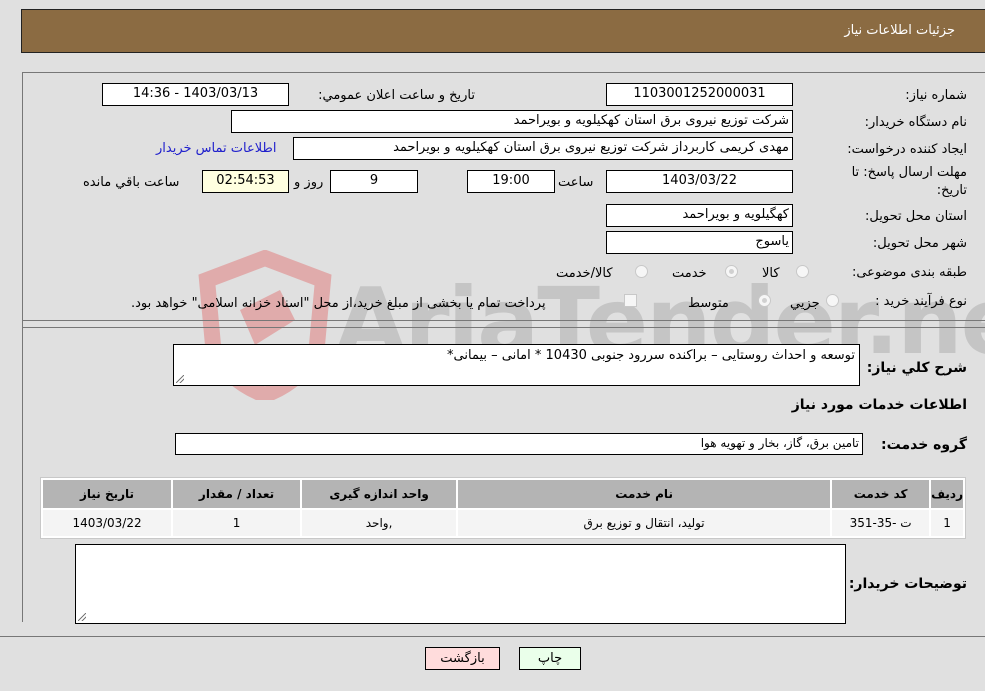 The image size is (985, 691). What do you see at coordinates (237, 523) in the screenshot?
I see `cell-quantity: 1` at bounding box center [237, 523].